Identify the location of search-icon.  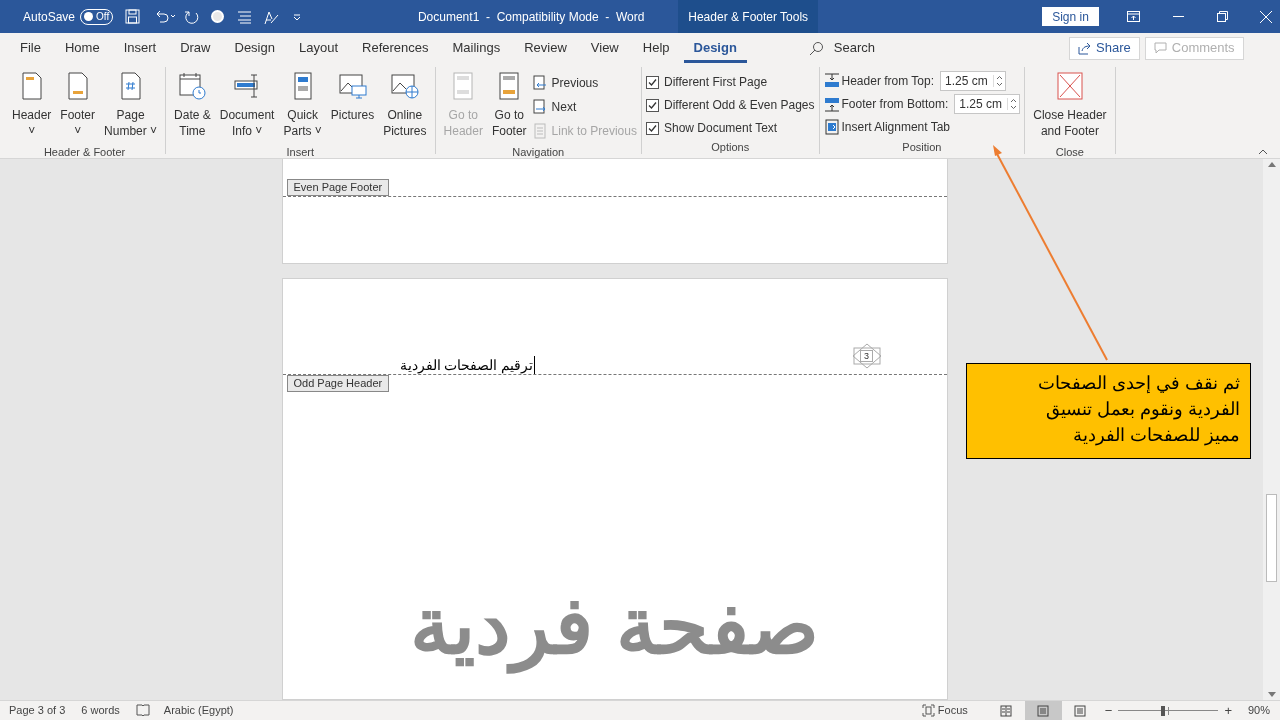
(816, 48).